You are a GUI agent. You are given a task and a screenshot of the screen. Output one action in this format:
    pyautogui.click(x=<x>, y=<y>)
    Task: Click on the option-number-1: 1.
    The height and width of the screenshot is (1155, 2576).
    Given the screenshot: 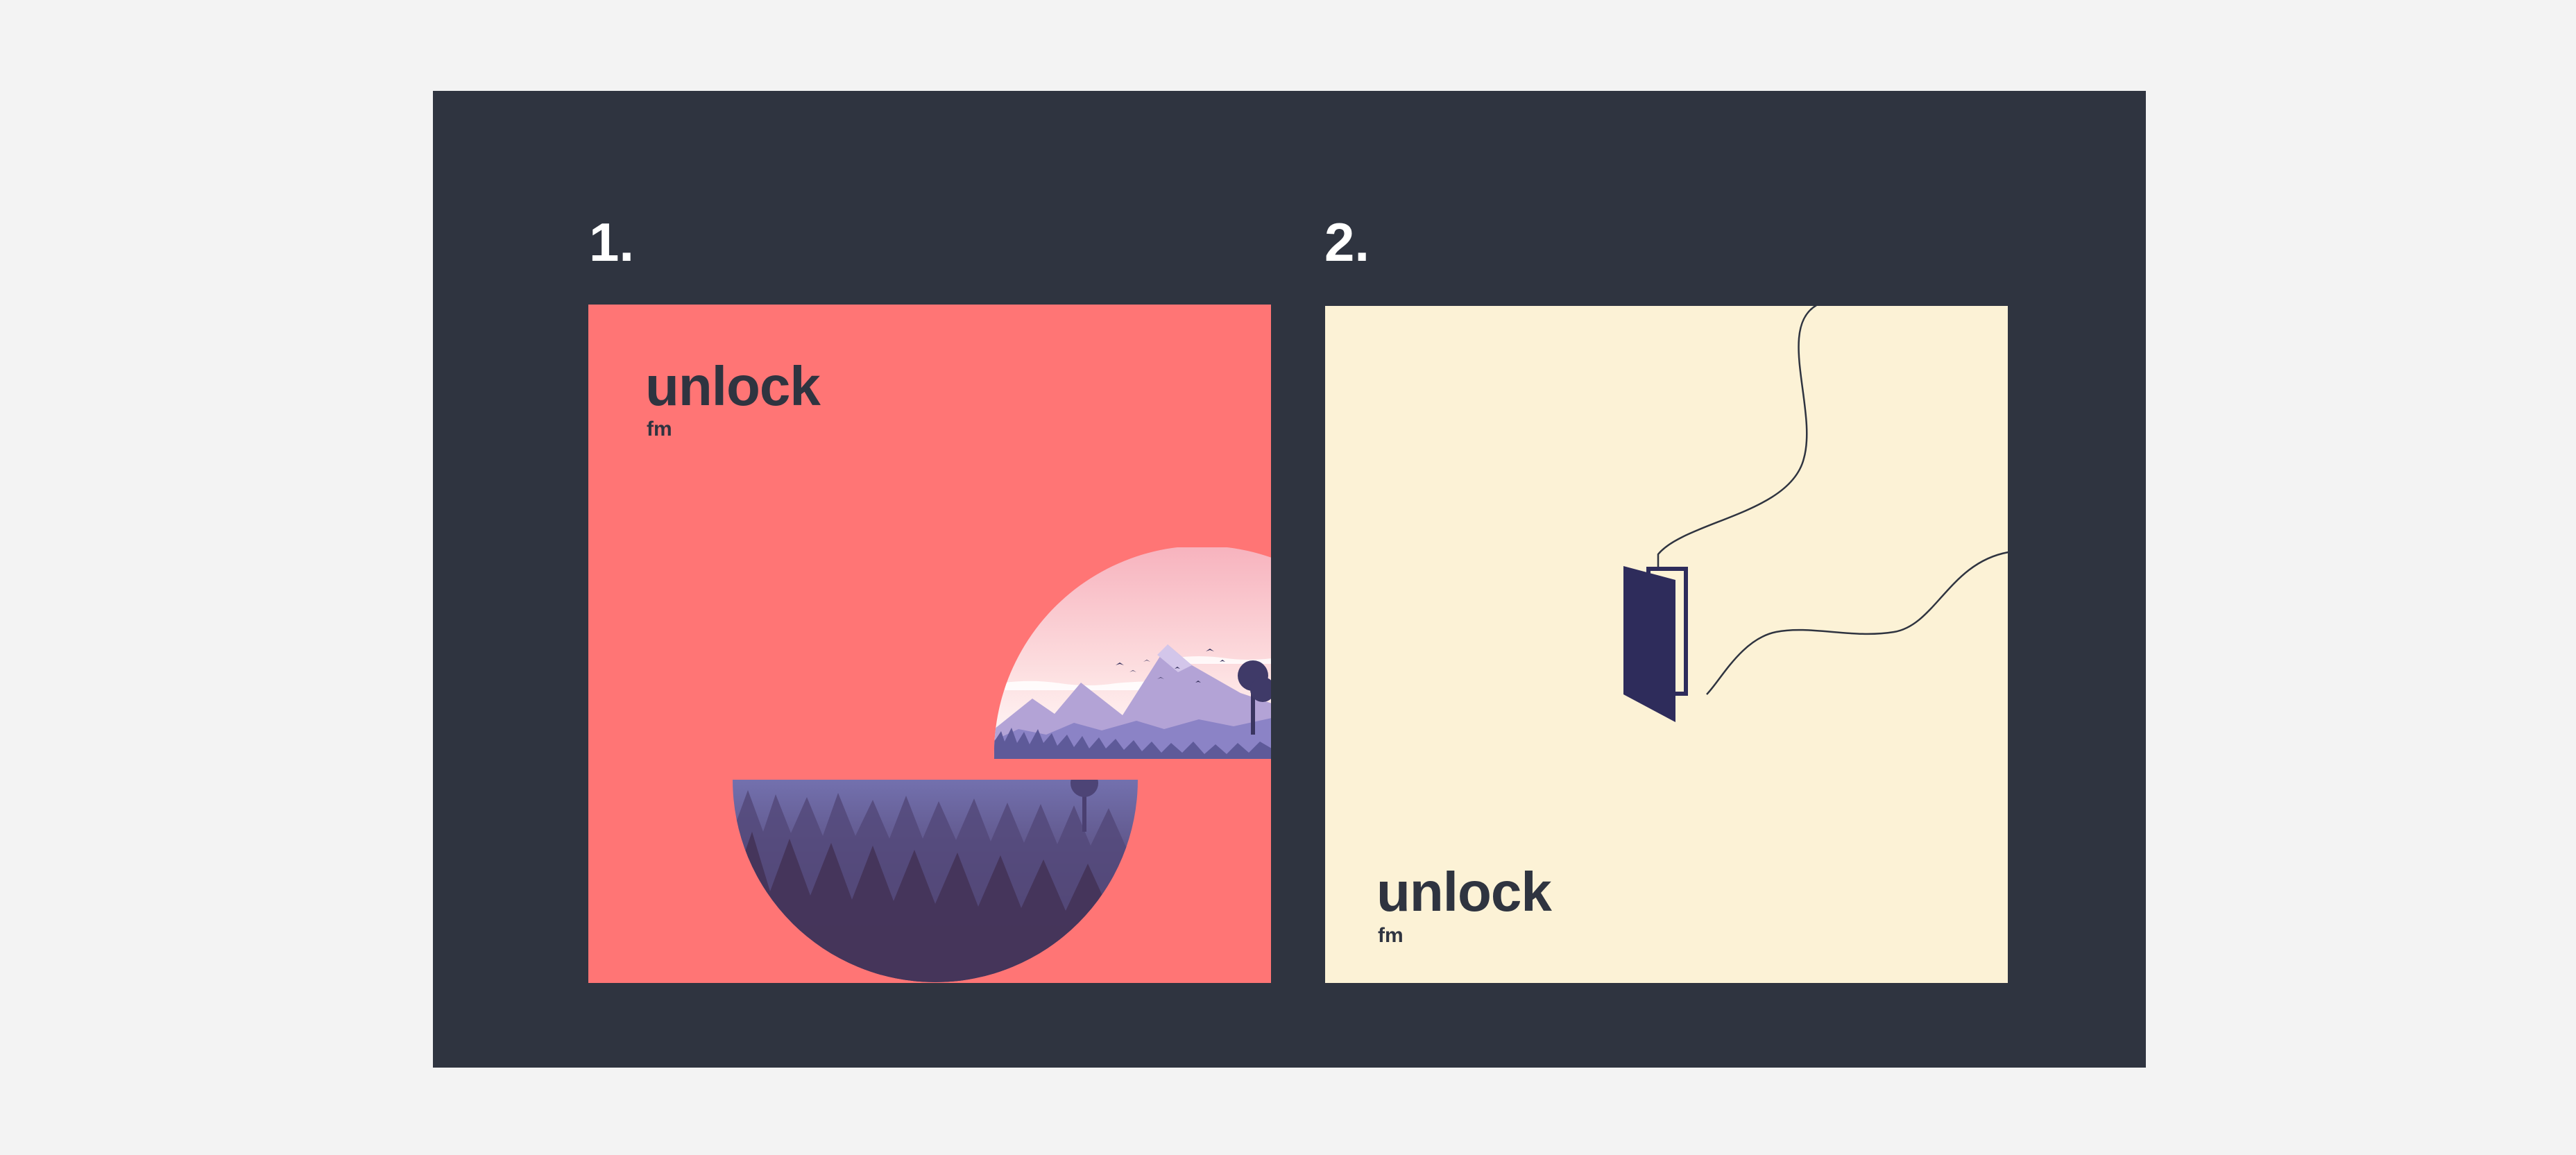 What is the action you would take?
    pyautogui.click(x=612, y=242)
    